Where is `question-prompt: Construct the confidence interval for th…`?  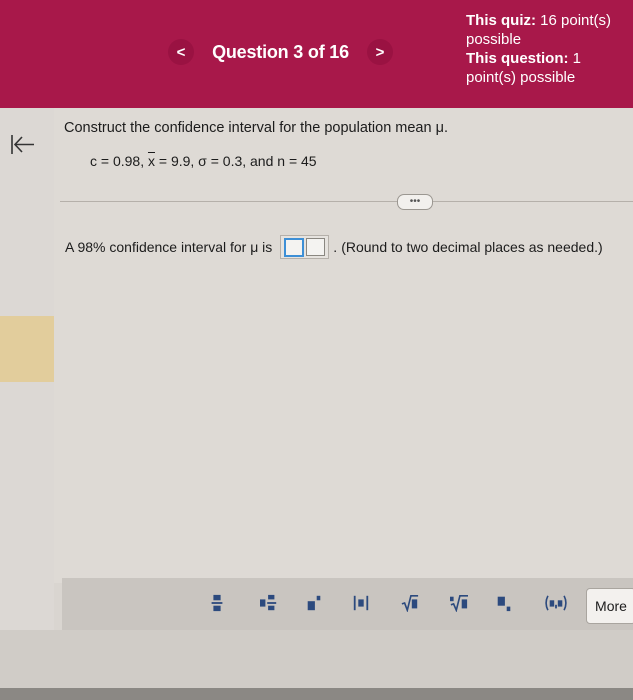 question-prompt: Construct the confidence interval for th… is located at coordinates (256, 128).